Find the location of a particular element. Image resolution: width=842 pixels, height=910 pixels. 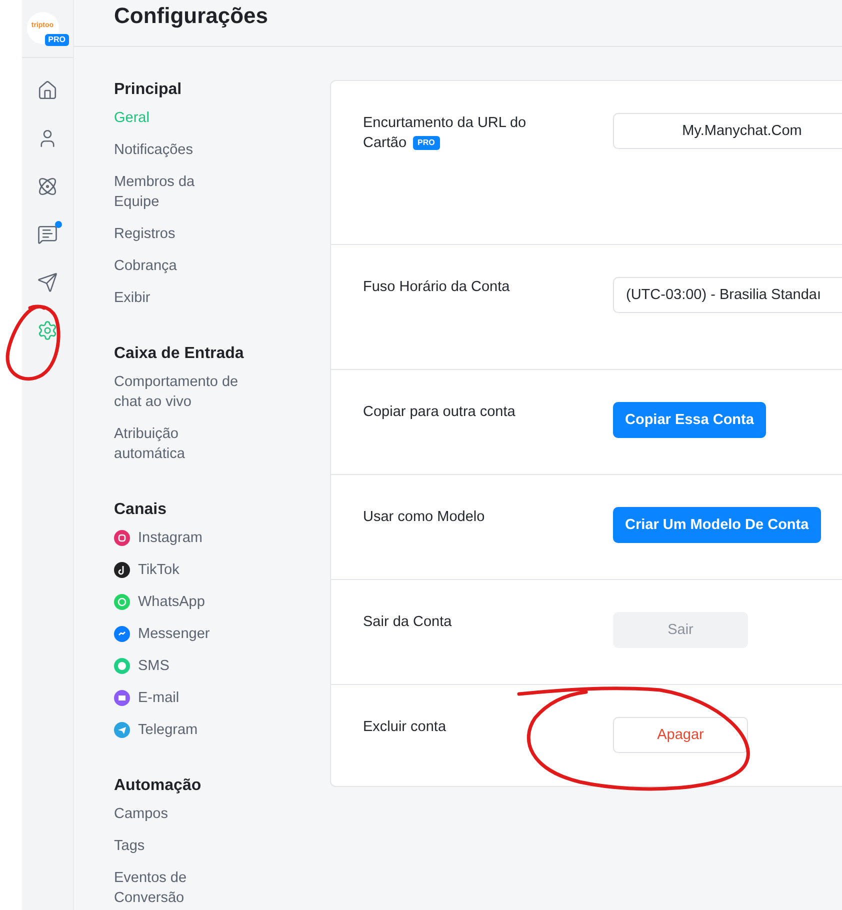

logout-button: Sair is located at coordinates (680, 630).